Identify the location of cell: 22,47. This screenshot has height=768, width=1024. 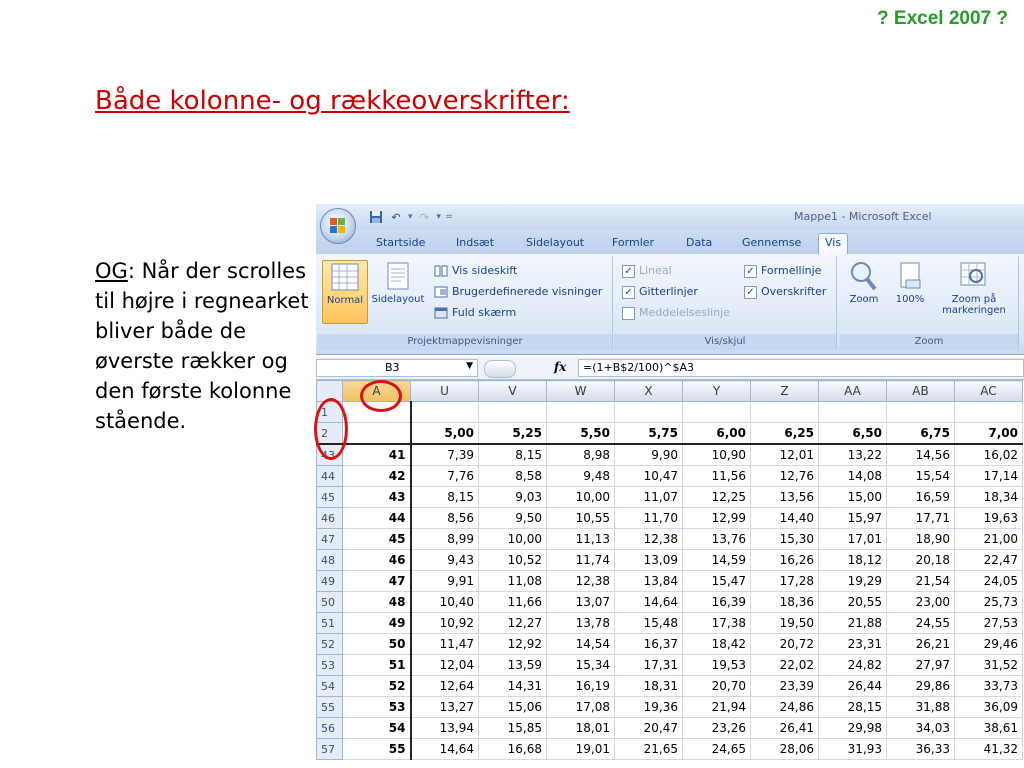
(988, 560).